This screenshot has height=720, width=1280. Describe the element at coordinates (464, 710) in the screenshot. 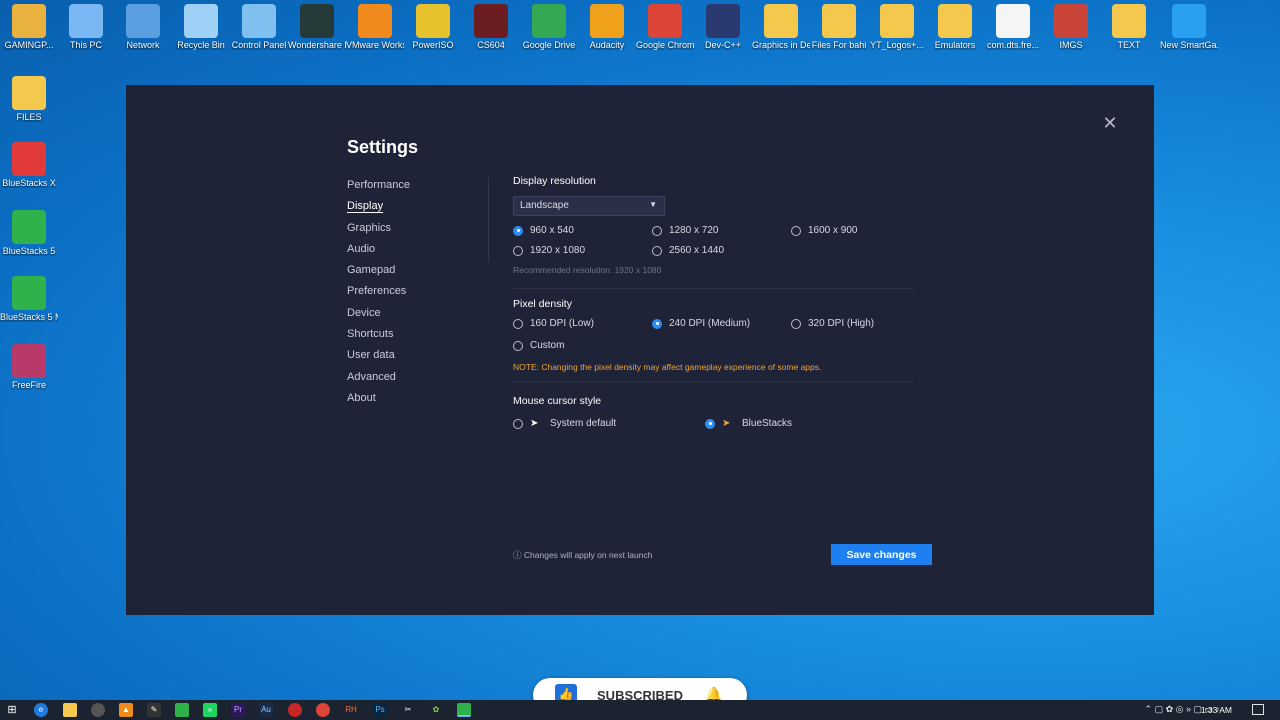

I see `bluestacks-taskbar-icon` at that location.